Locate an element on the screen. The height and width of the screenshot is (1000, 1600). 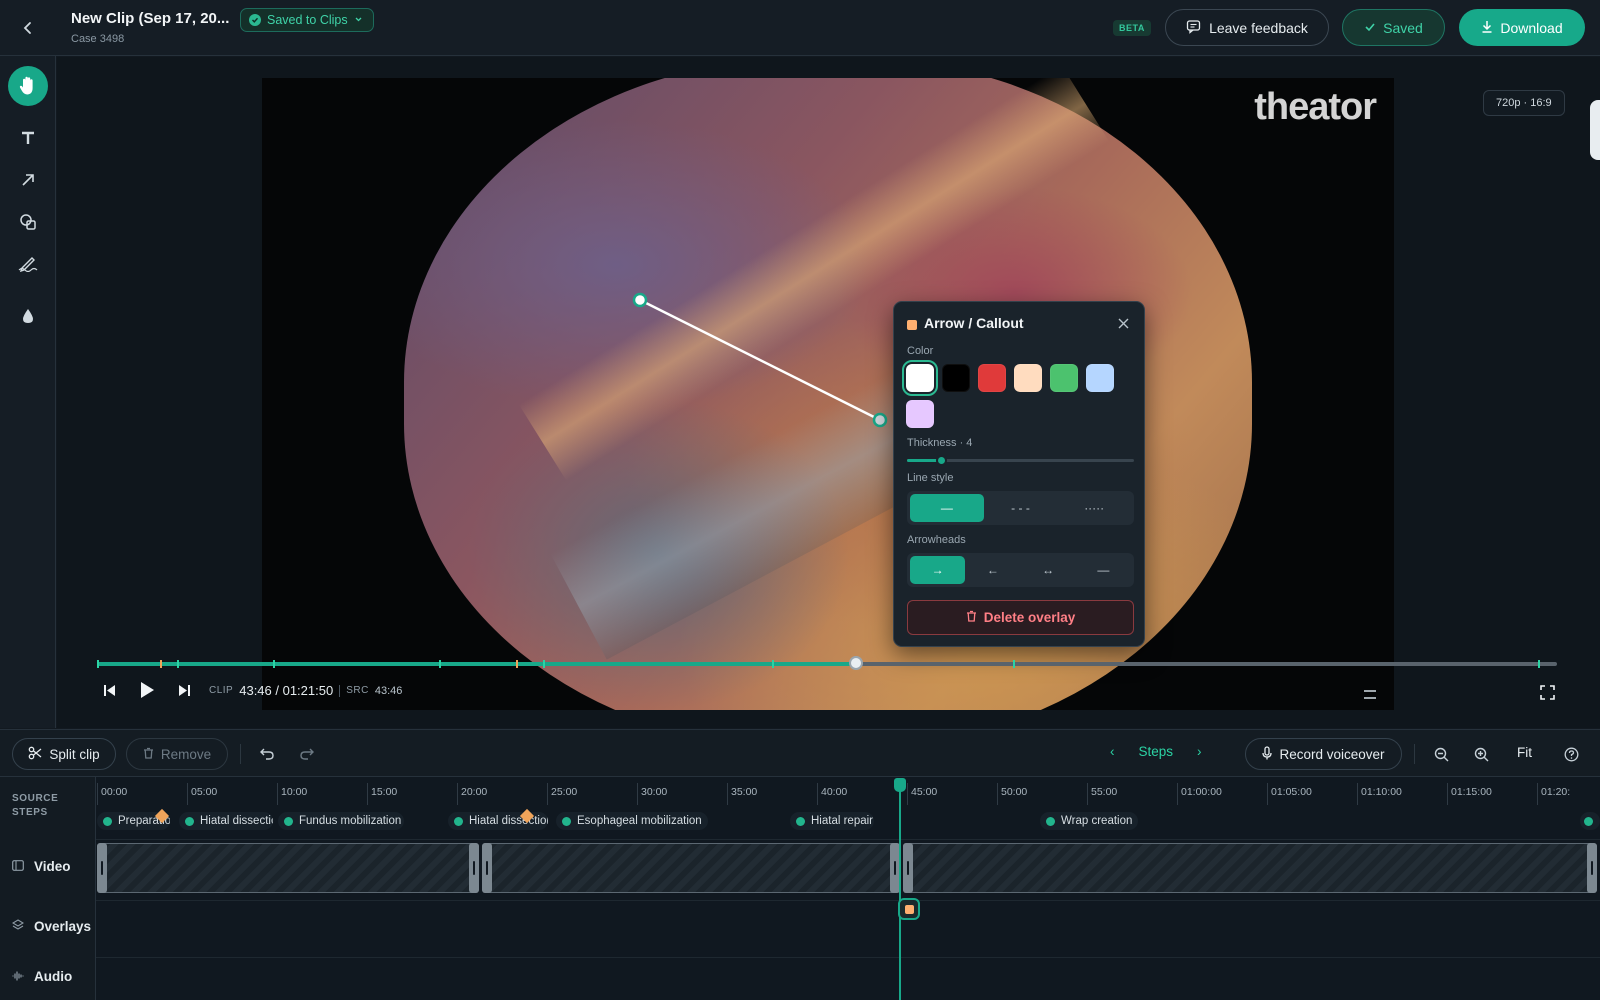
zoom-out-icon is located at coordinates (1441, 754).